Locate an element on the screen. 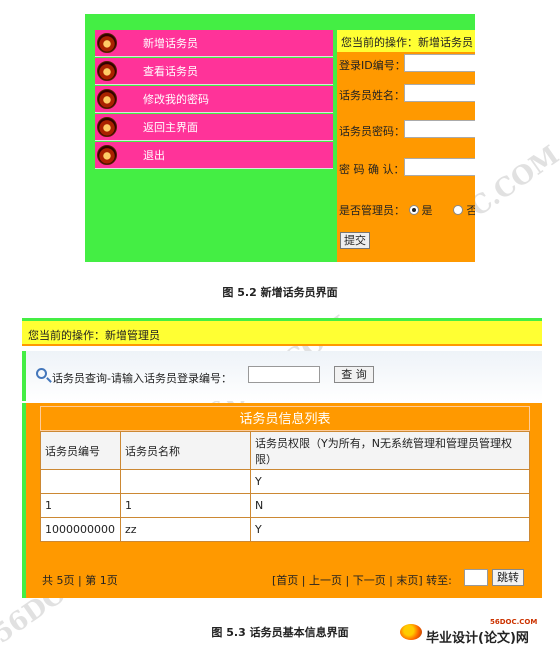 The height and width of the screenshot is (648, 560). name-input is located at coordinates (439, 93).